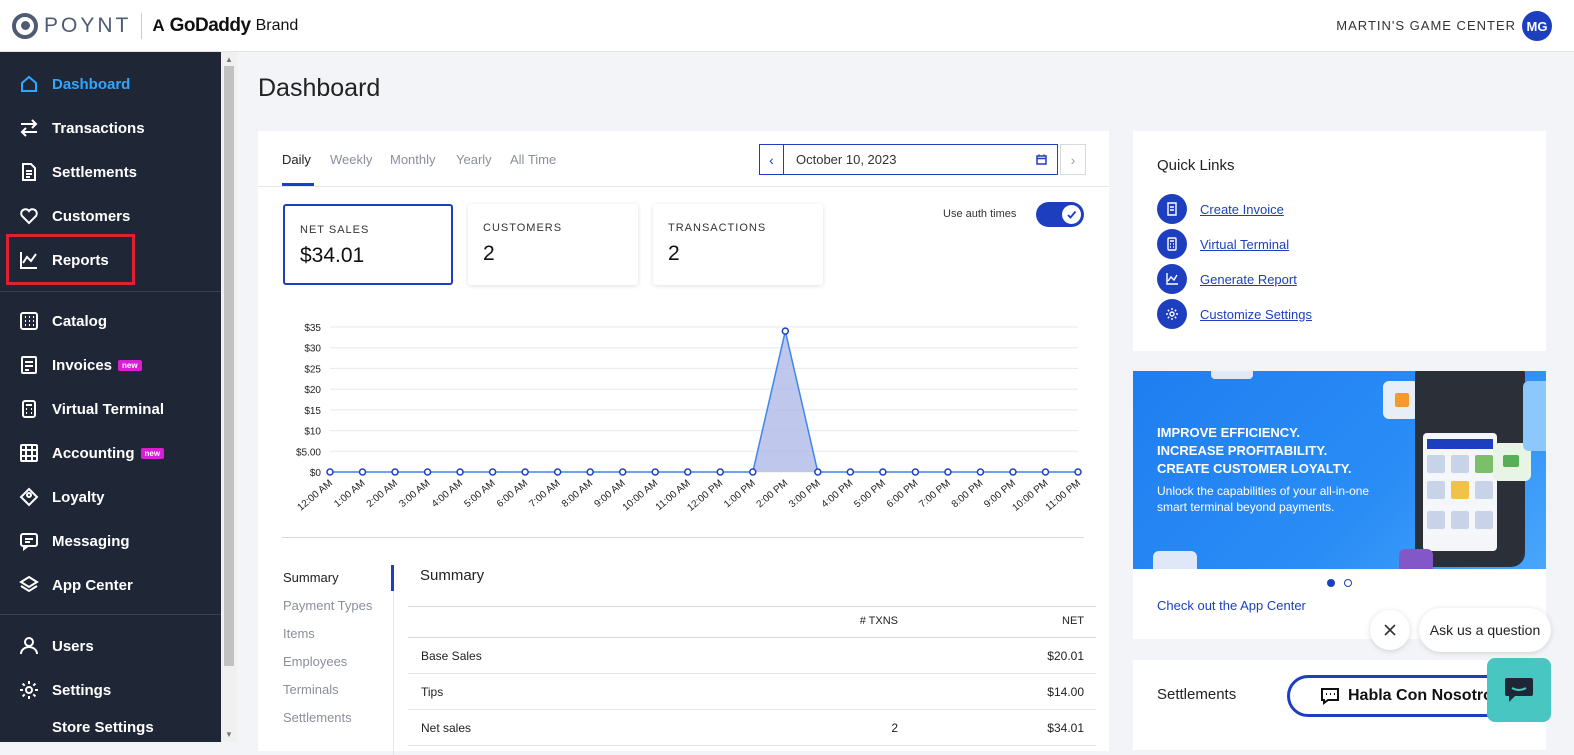 This screenshot has width=1574, height=755. I want to click on app-center-link: Check out the App Center, so click(1231, 605).